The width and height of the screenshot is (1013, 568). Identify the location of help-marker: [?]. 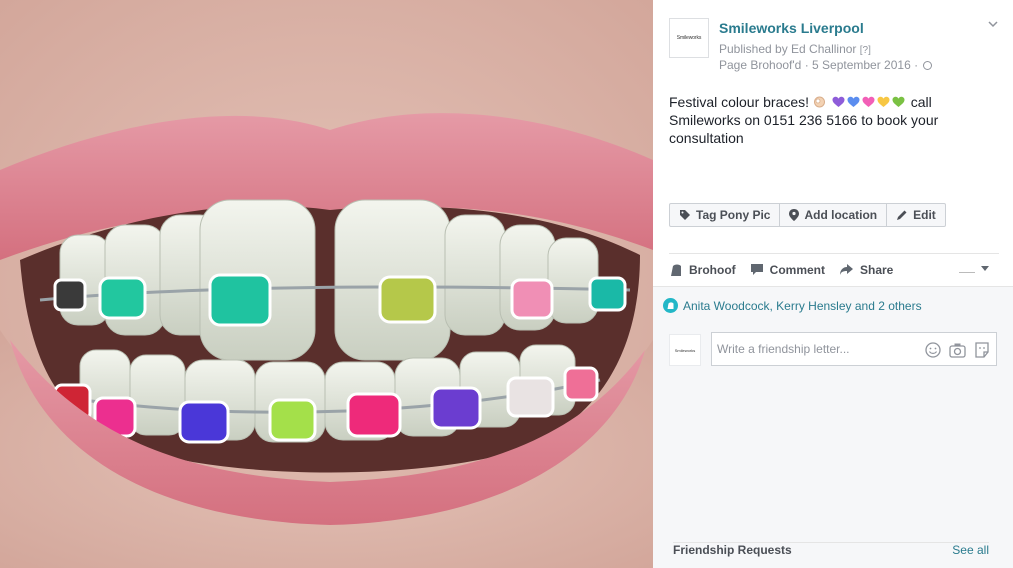
(865, 50).